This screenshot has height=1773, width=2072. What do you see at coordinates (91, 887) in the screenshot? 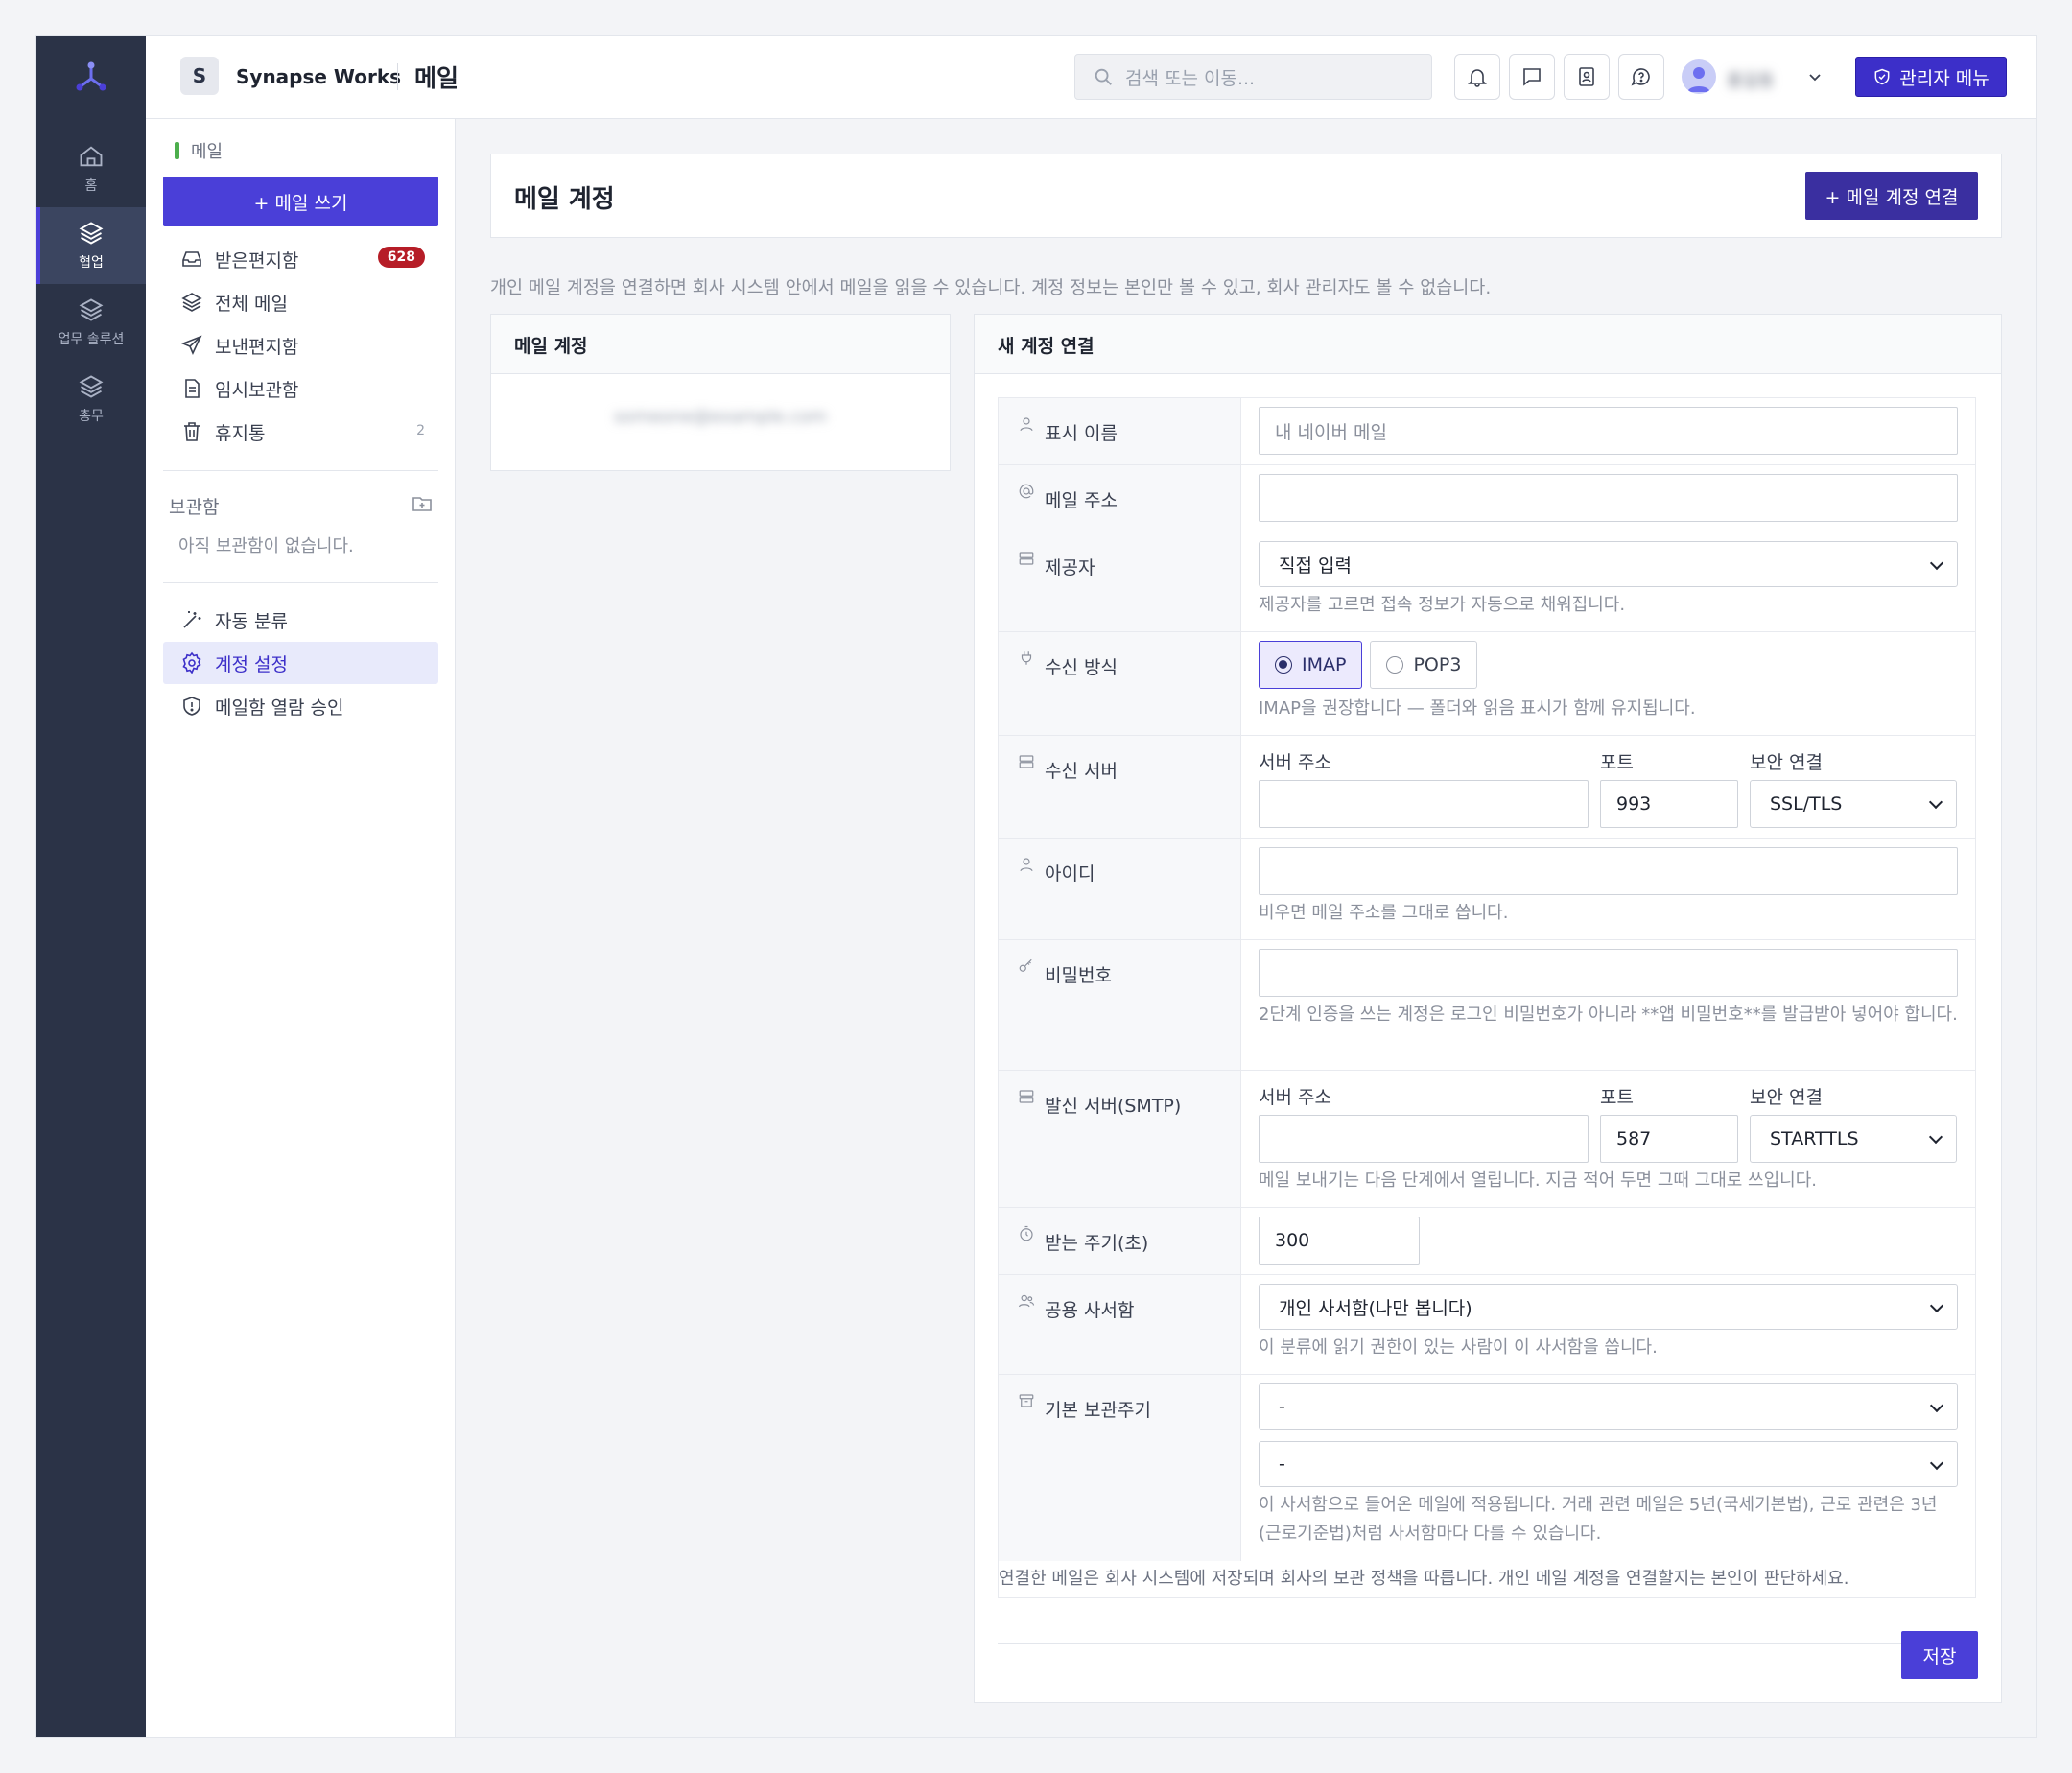
I see `app-rail: 홈 협업 업무 솔루션 총무` at bounding box center [91, 887].